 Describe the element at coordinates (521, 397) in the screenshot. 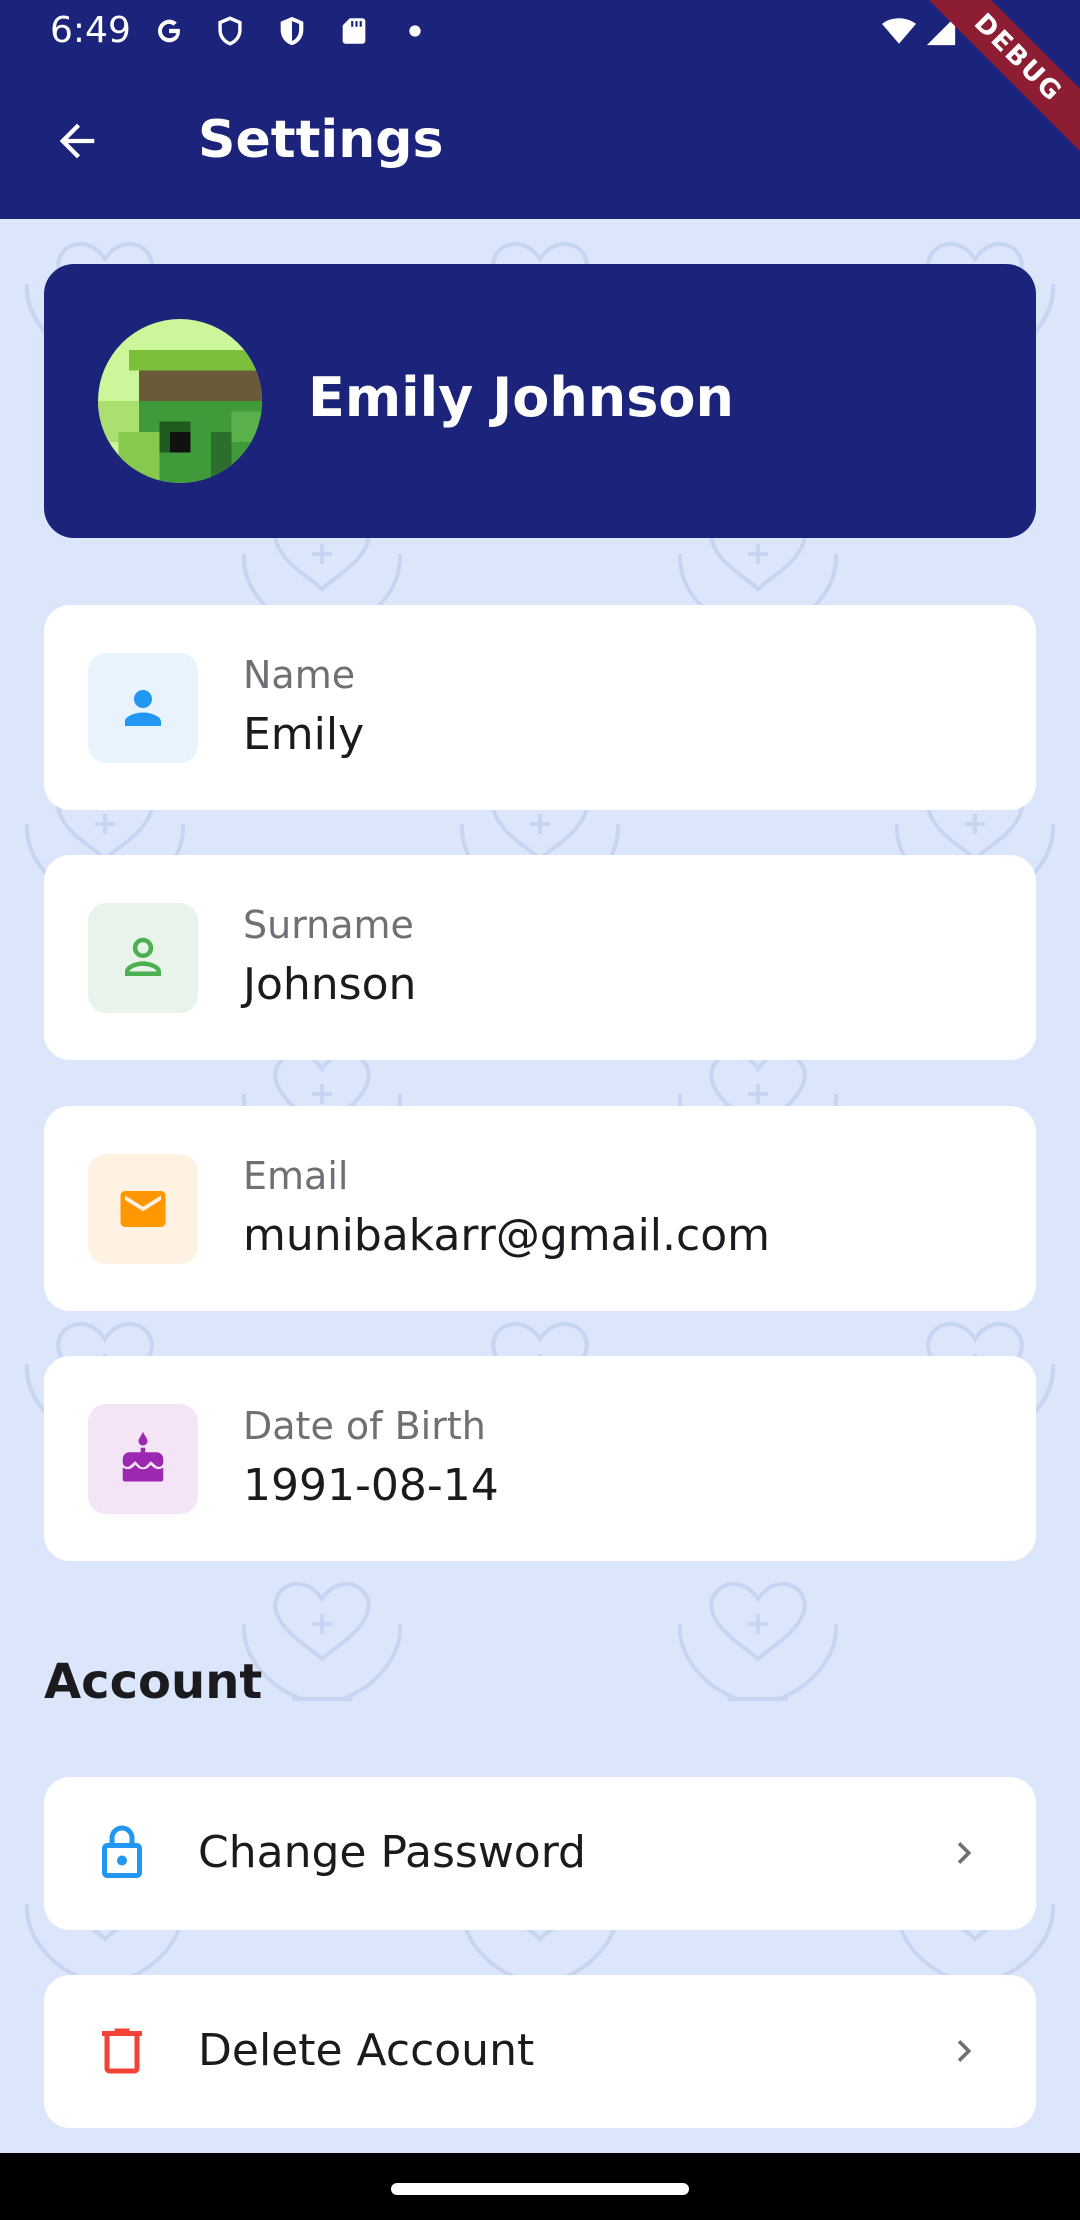

I see `profile-name: Emily Johnson` at that location.